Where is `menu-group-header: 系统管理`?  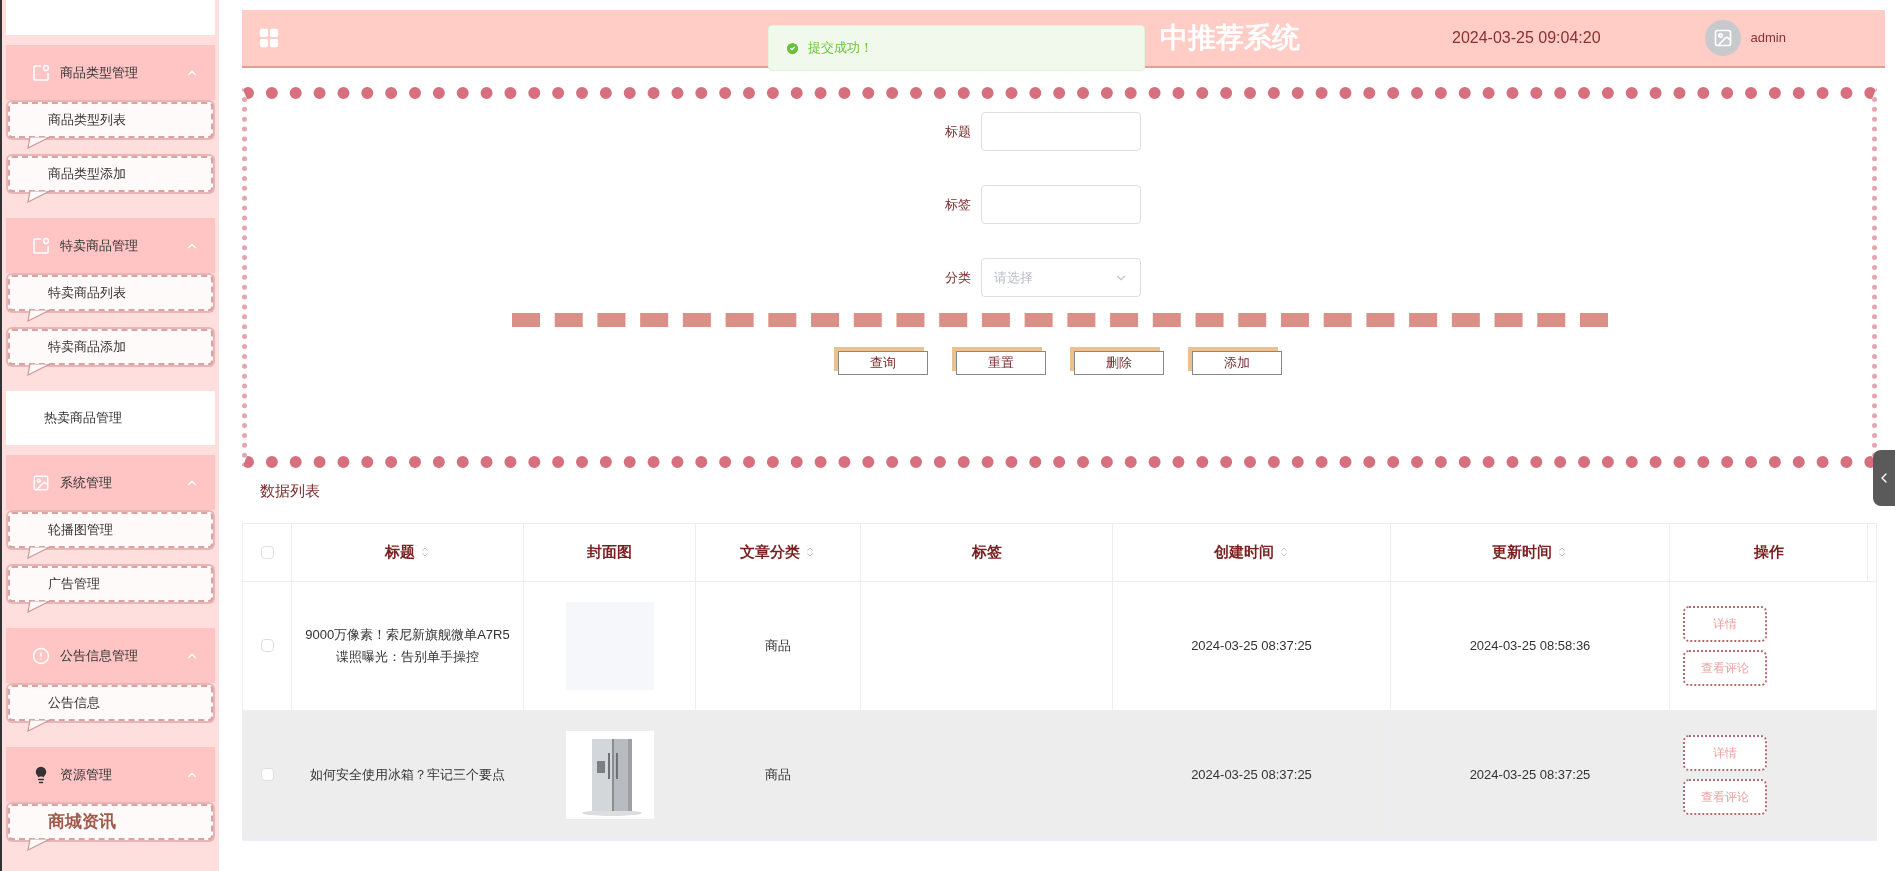 menu-group-header: 系统管理 is located at coordinates (110, 482).